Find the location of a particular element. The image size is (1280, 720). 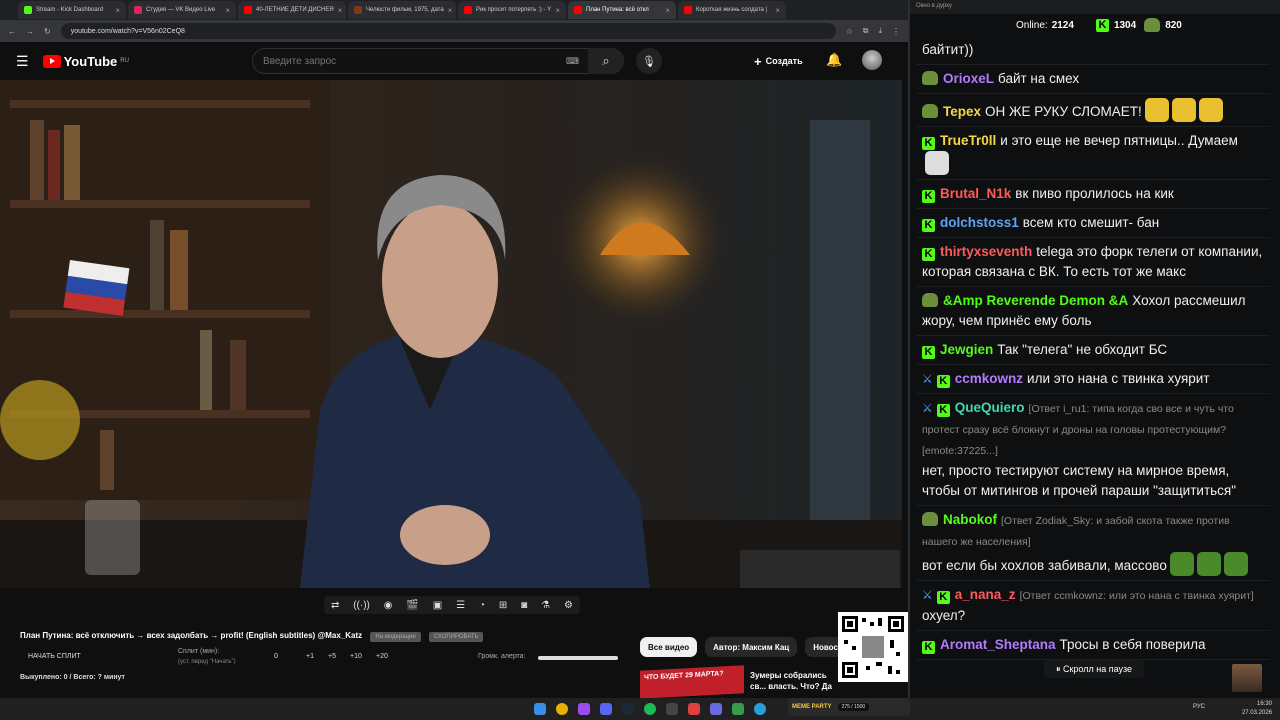

chat-username: ccmkownz is located at coordinates (989, 378).